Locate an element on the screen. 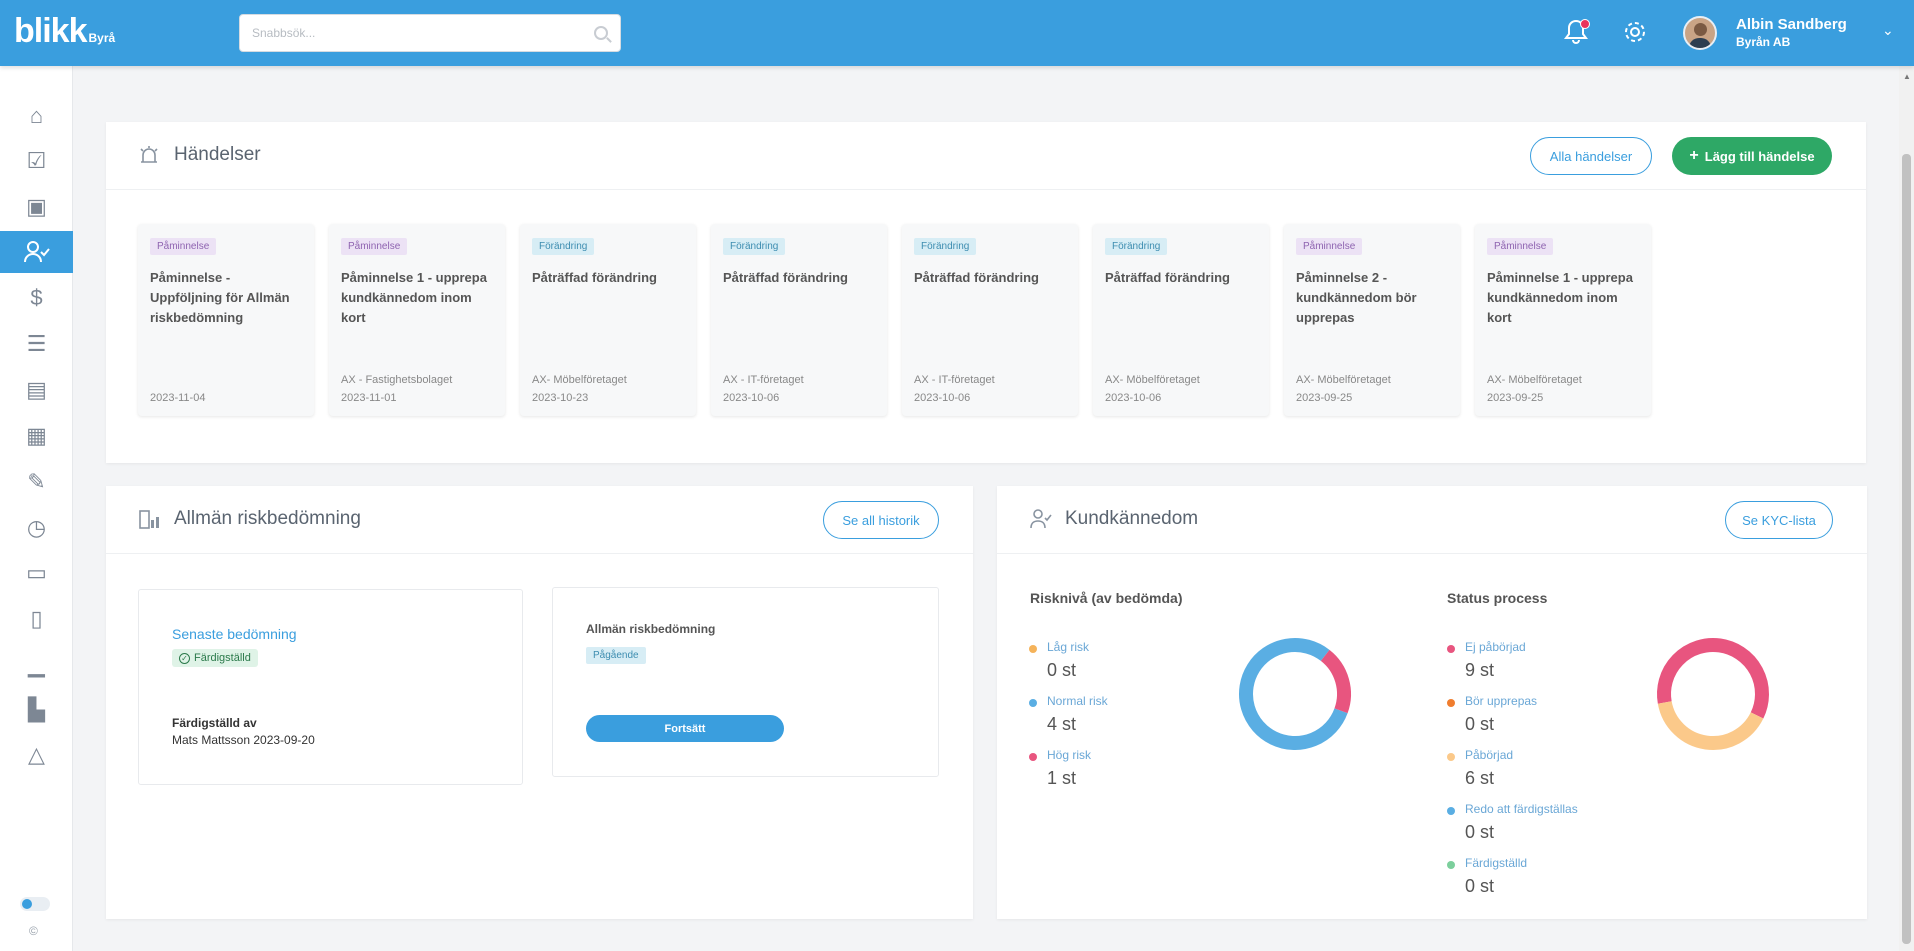 The width and height of the screenshot is (1914, 951). table-icon: ▤ is located at coordinates (36, 390).